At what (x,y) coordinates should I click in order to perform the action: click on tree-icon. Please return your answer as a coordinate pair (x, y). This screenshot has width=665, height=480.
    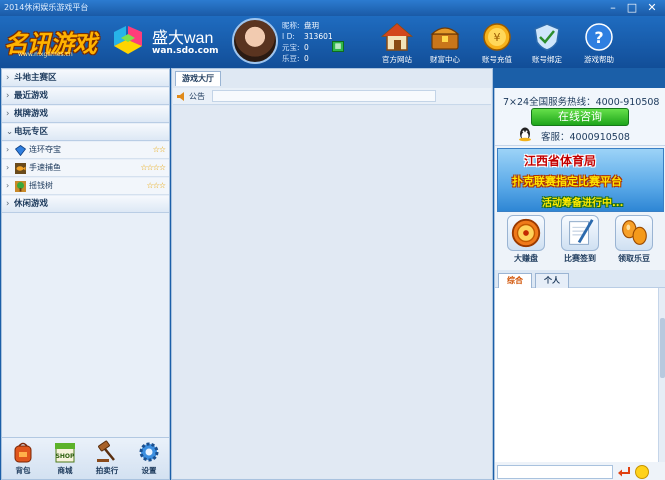
    Looking at the image, I should click on (20, 186).